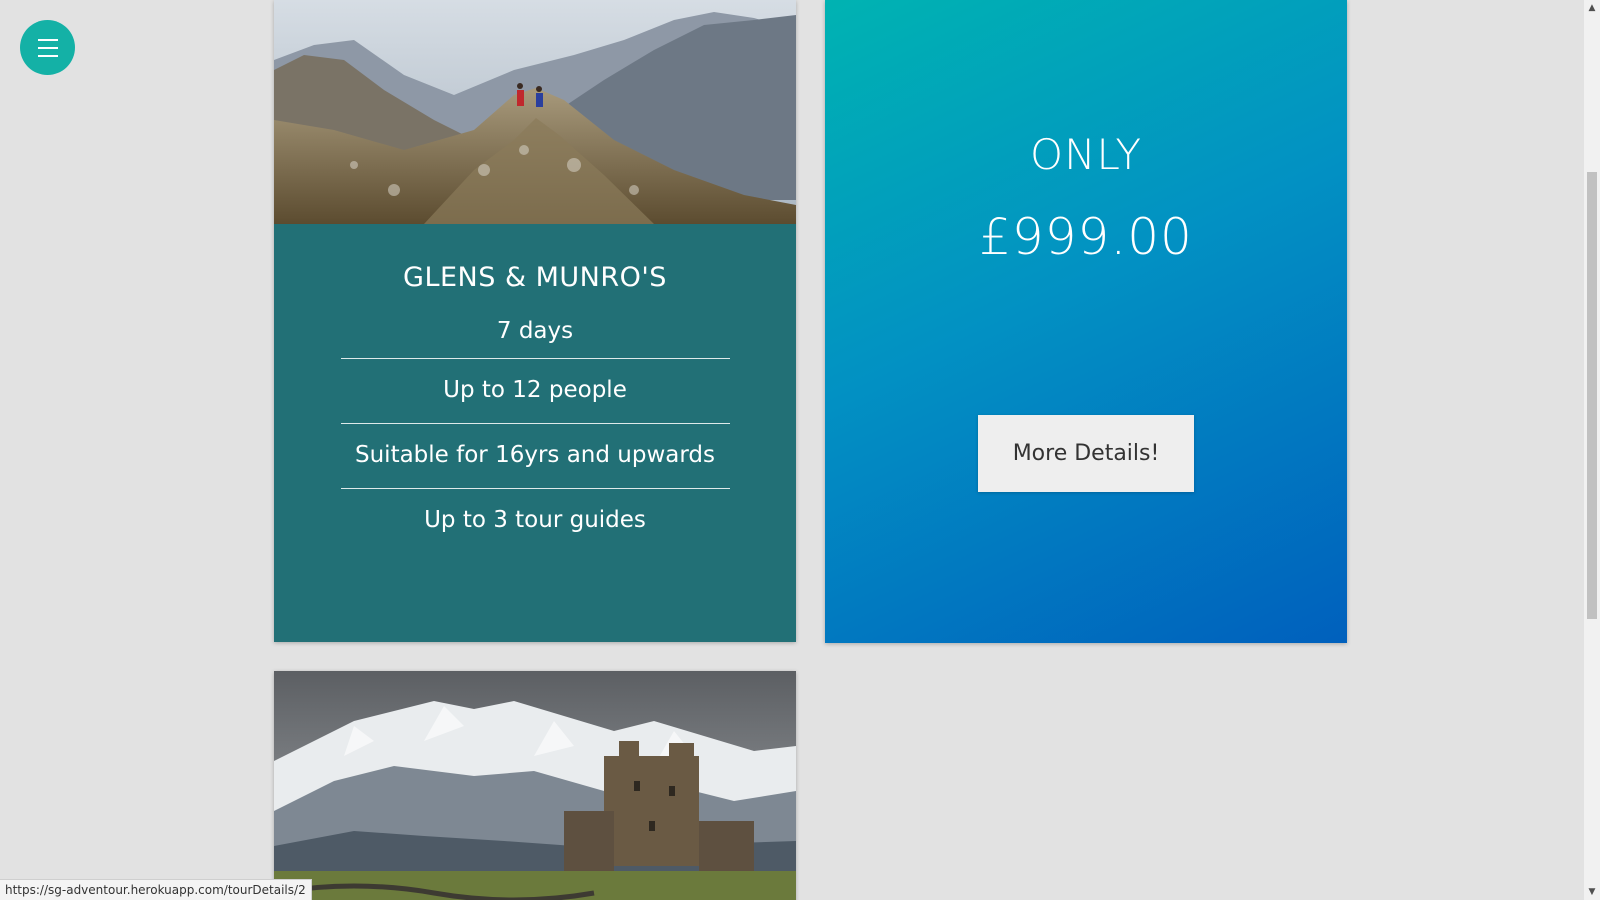  What do you see at coordinates (1592, 395) in the screenshot?
I see `scrollbar-thumb` at bounding box center [1592, 395].